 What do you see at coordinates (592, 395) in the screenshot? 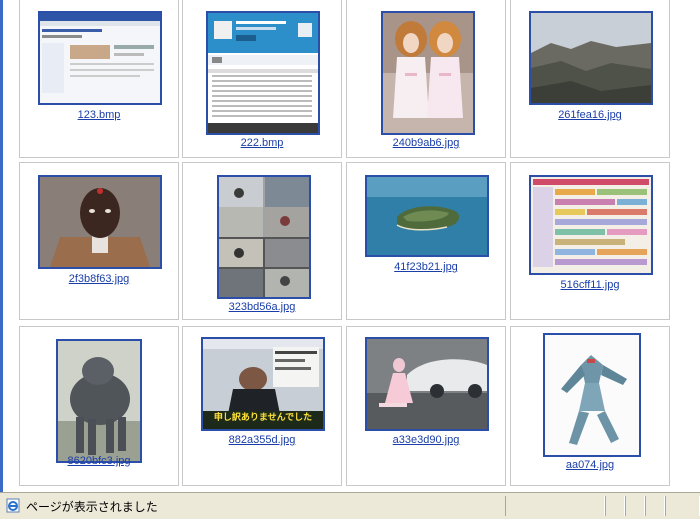
I see `robot-figure-thumbnail` at bounding box center [592, 395].